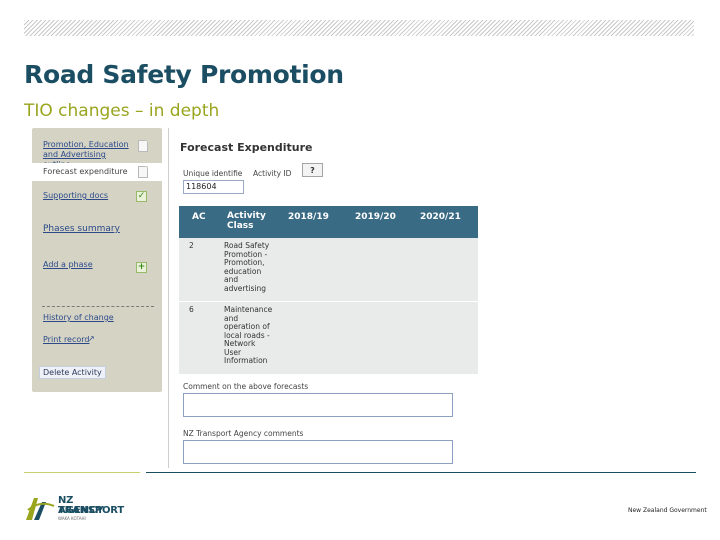 This screenshot has width=720, height=540. Describe the element at coordinates (199, 217) in the screenshot. I see `header-ac: AC` at that location.